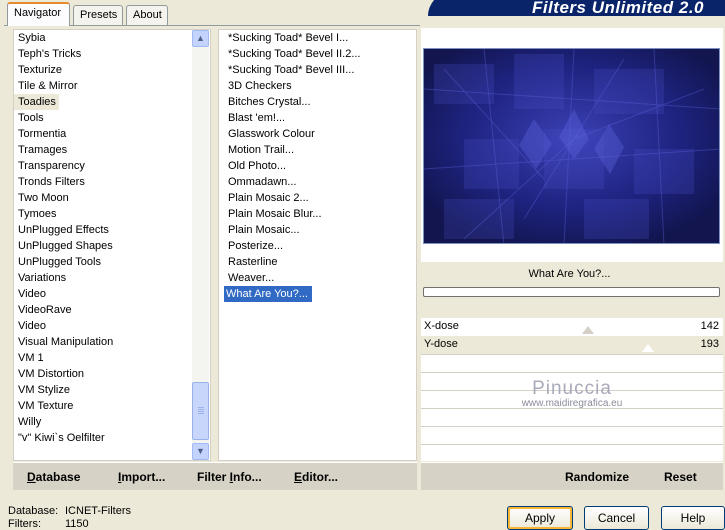 The width and height of the screenshot is (725, 530). I want to click on tab-label: Presets, so click(99, 15).